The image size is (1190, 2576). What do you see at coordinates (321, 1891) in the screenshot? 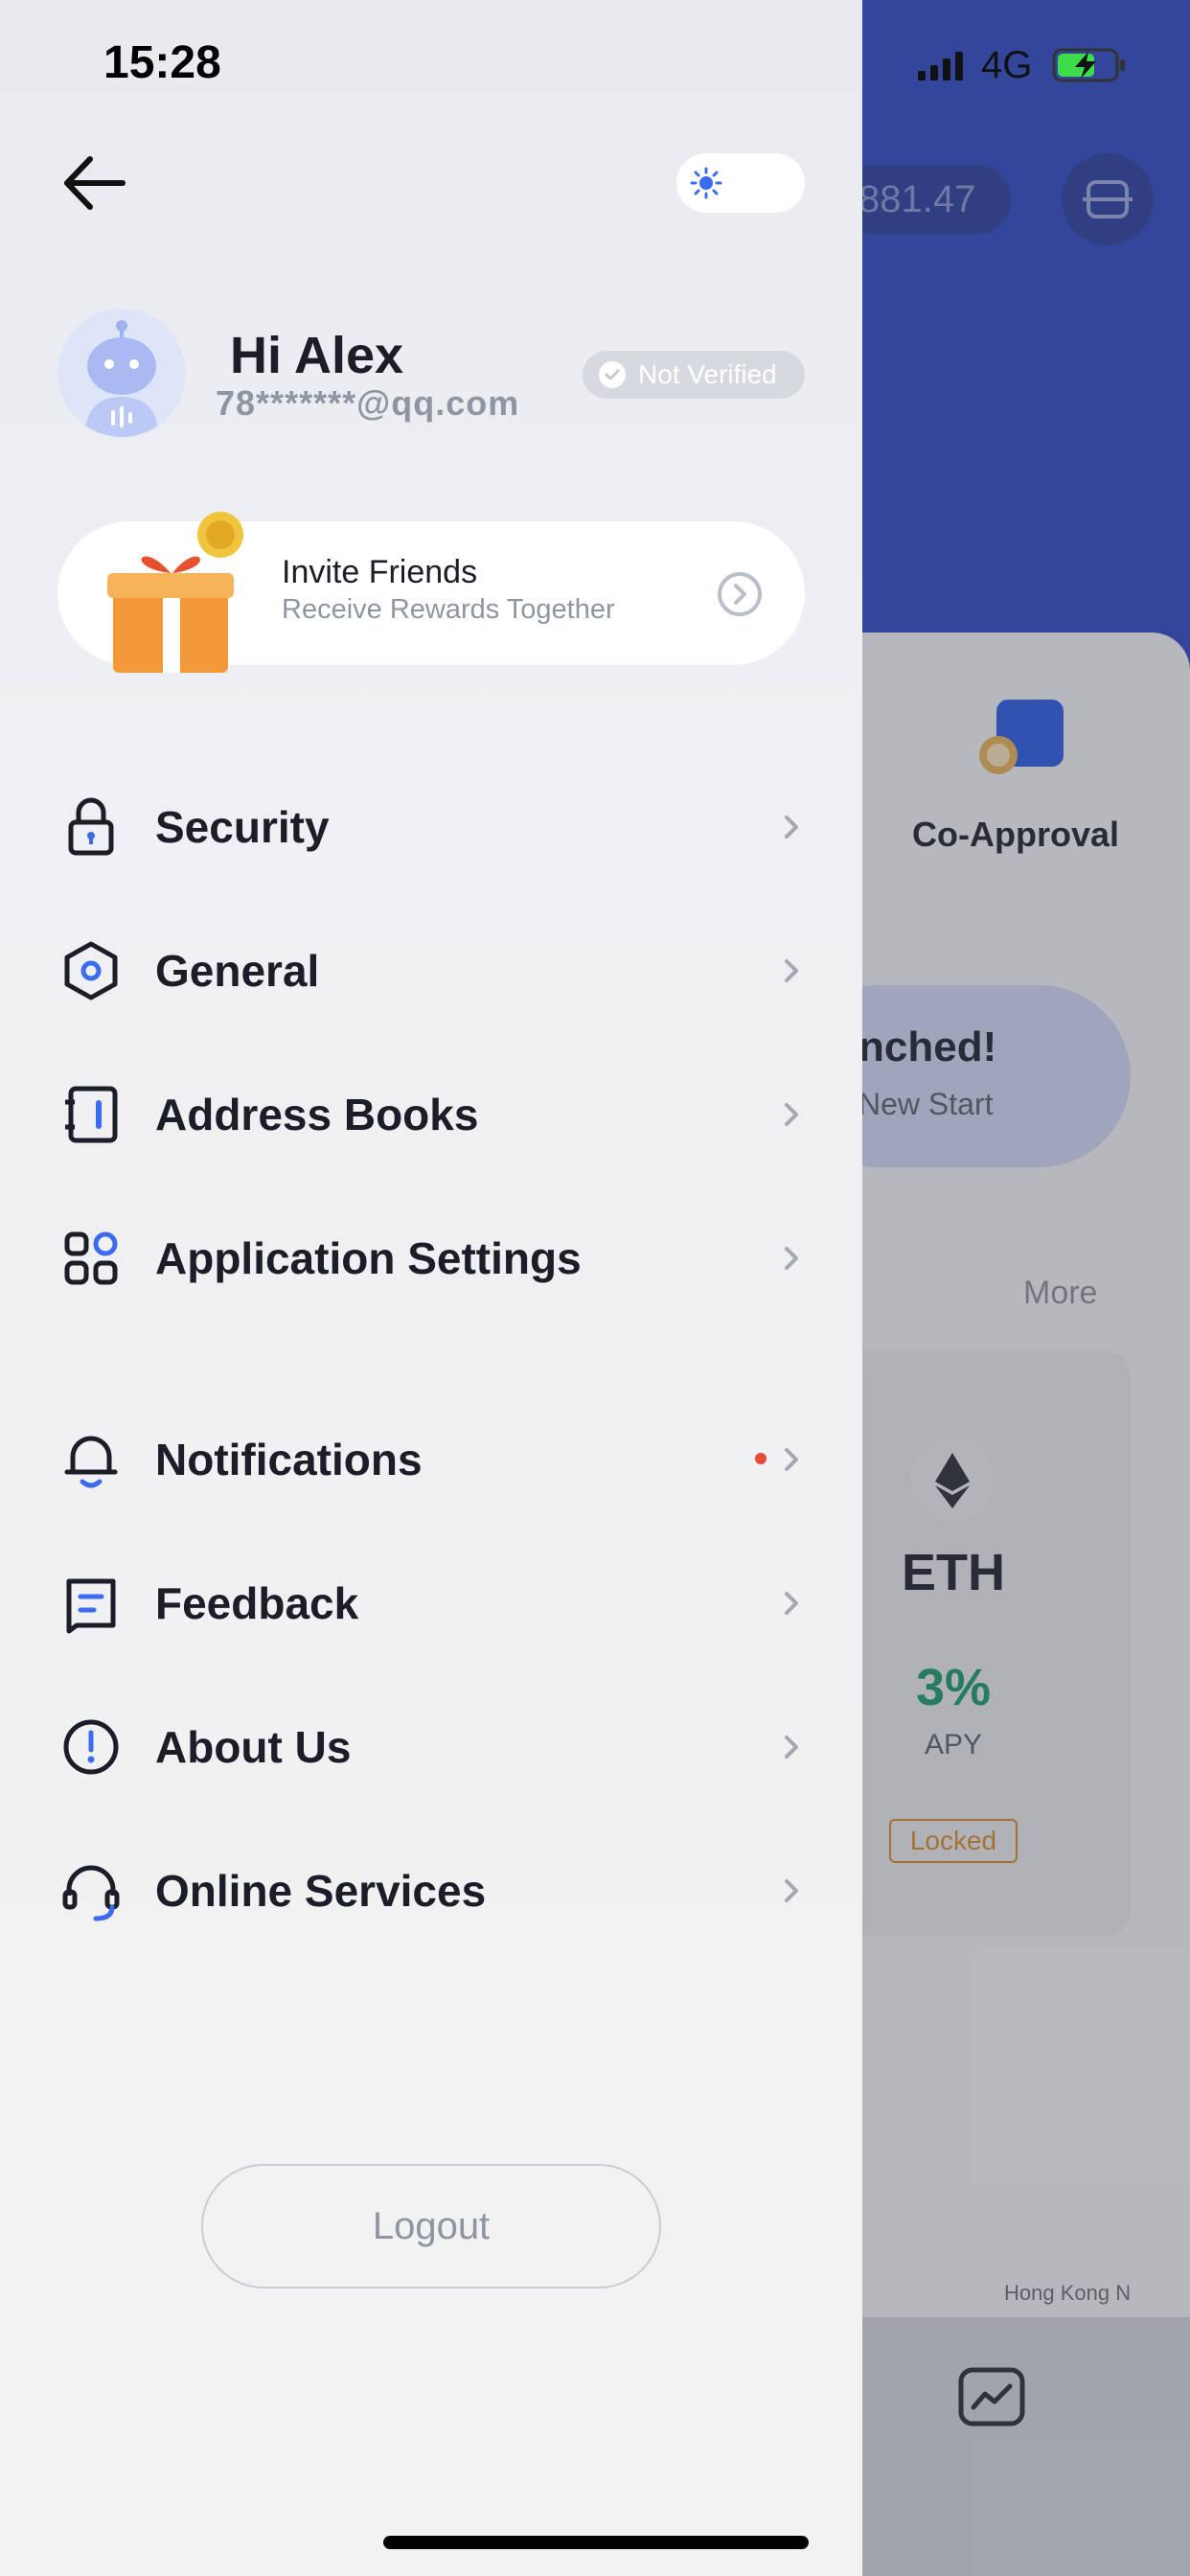
I see `menu-label-online-services: Online Services` at bounding box center [321, 1891].